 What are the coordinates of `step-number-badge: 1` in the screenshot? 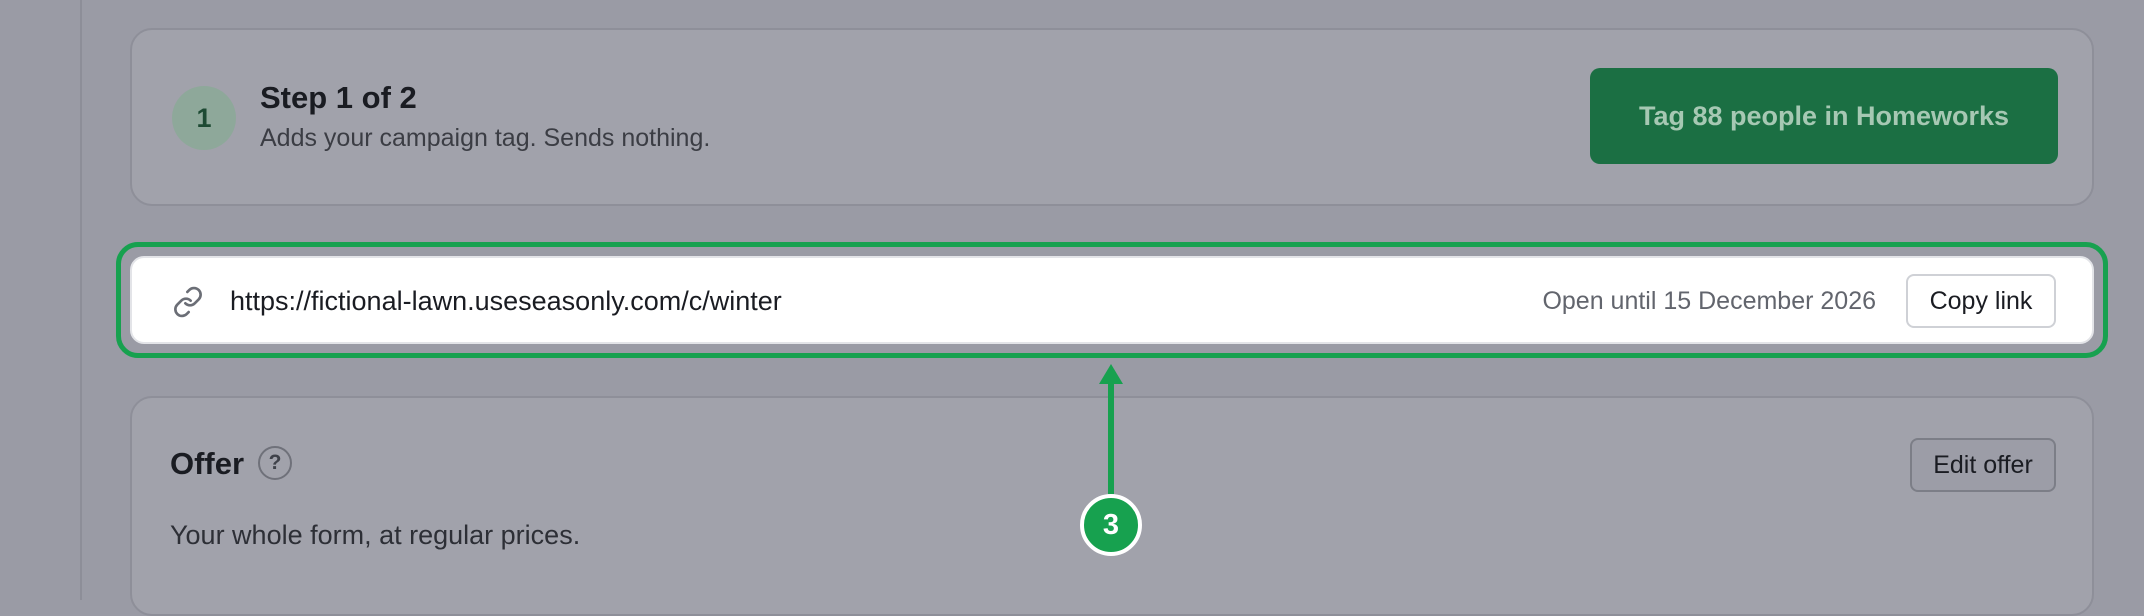 It's located at (204, 118).